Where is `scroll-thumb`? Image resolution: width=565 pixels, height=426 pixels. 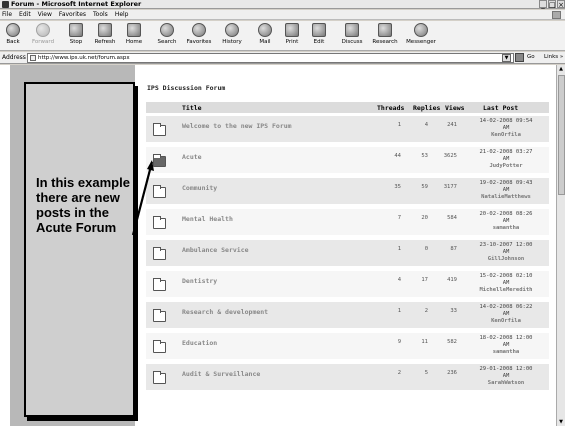
scroll-thumb is located at coordinates (561, 135).